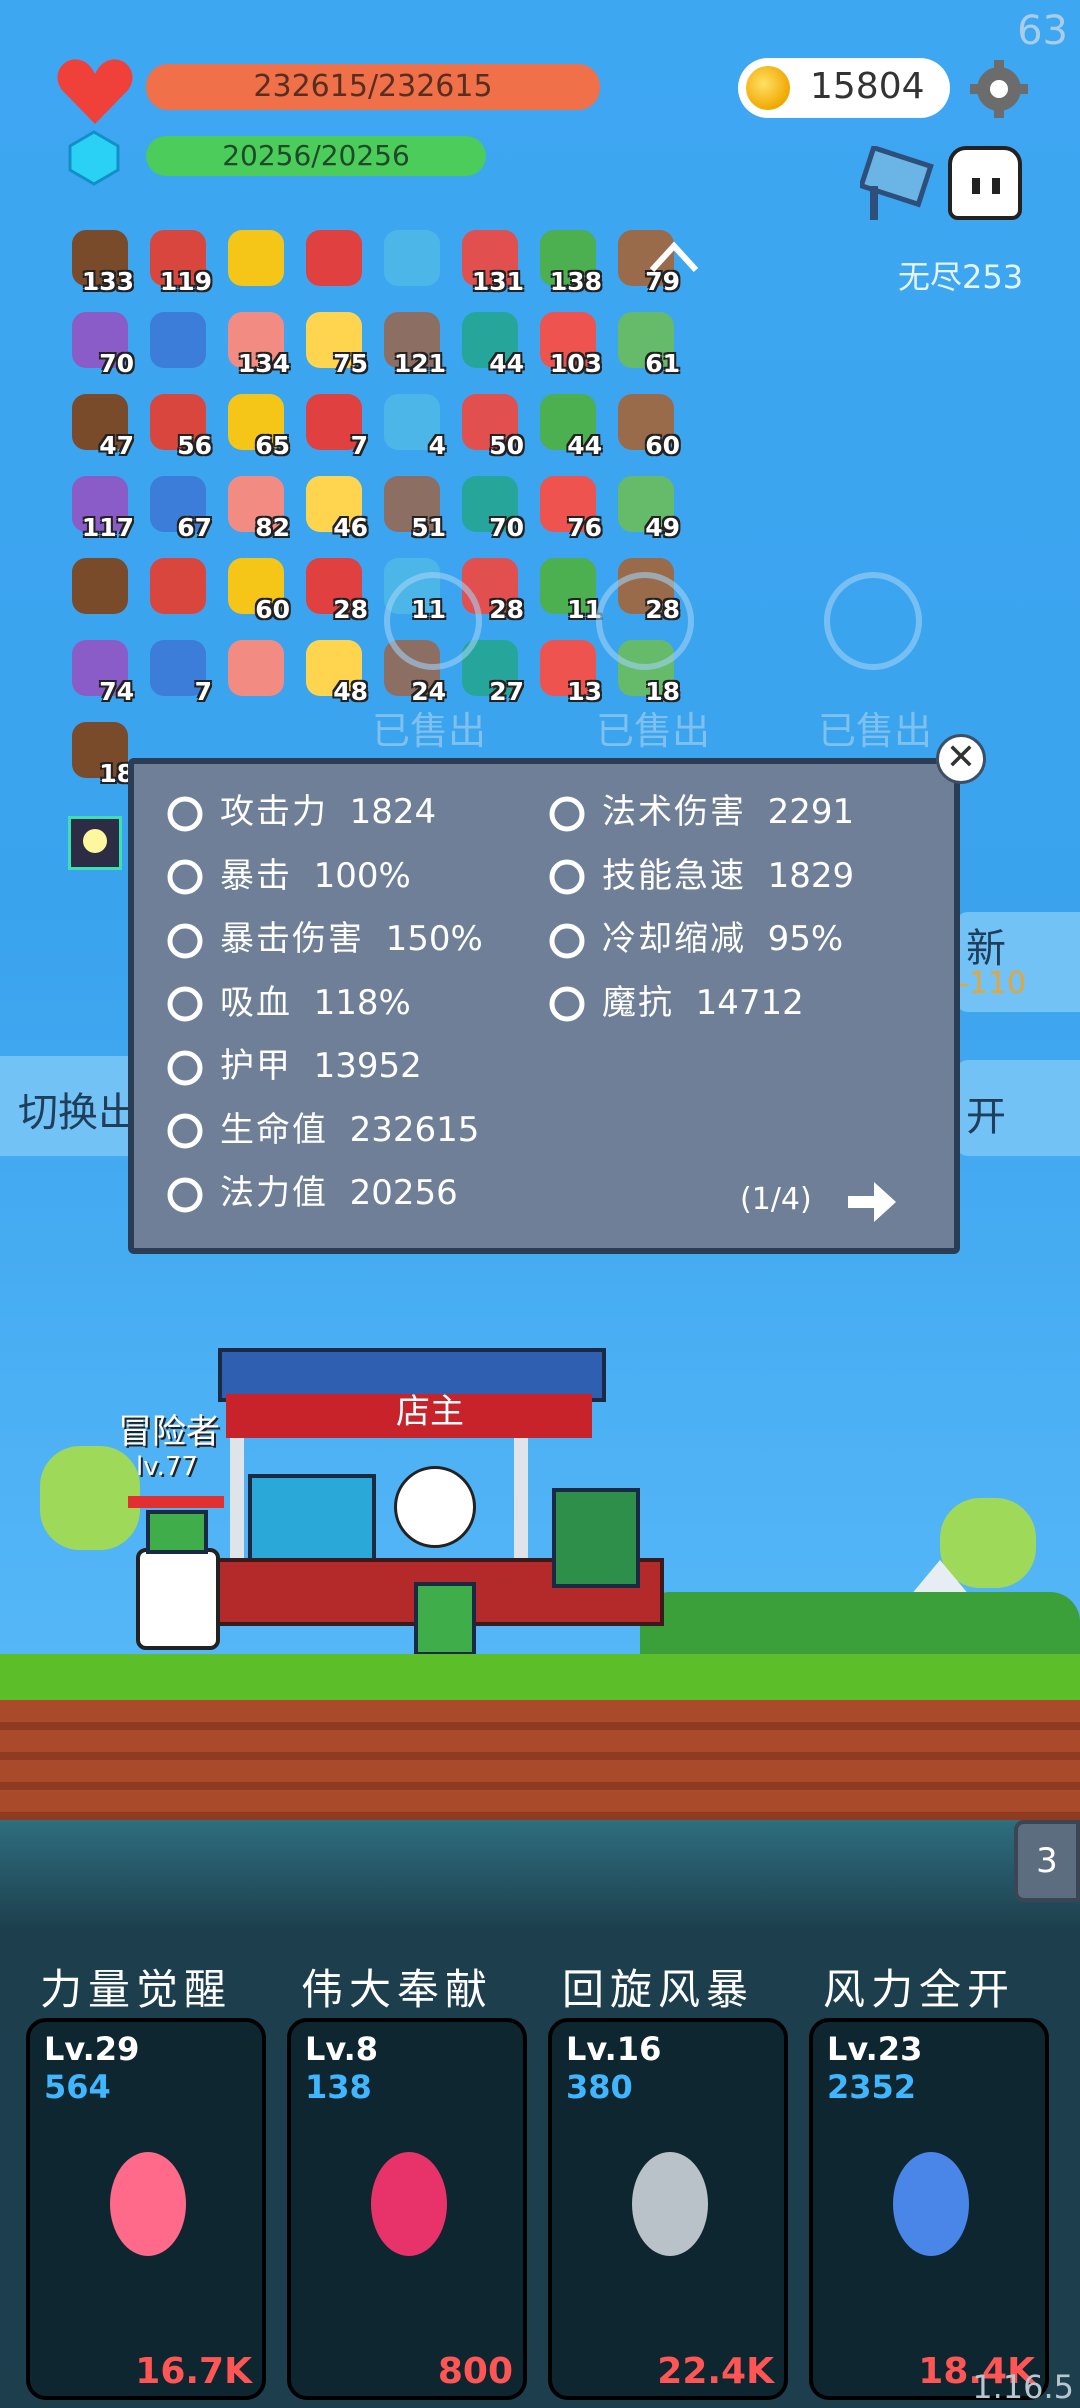 The width and height of the screenshot is (1080, 2408). What do you see at coordinates (674, 256) in the screenshot?
I see `collapse-chevron-icon` at bounding box center [674, 256].